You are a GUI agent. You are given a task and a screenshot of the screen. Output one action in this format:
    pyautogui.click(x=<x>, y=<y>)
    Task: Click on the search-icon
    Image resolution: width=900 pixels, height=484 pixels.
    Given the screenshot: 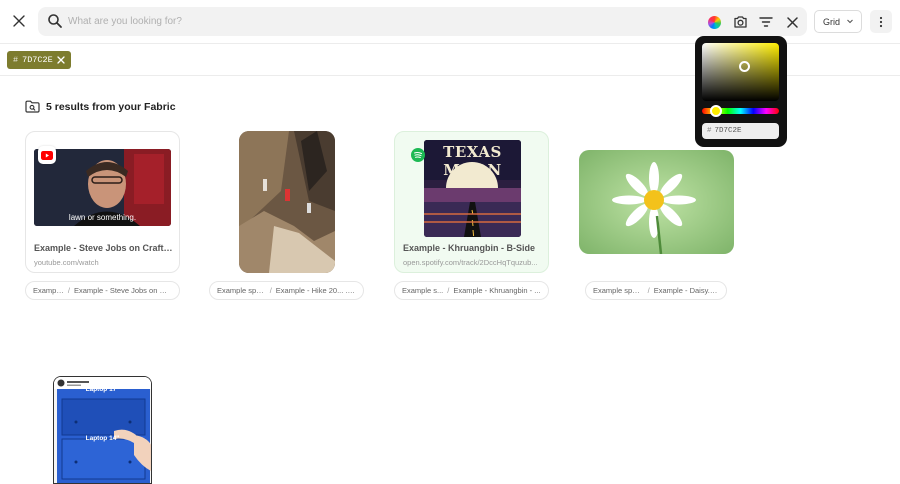 What is the action you would take?
    pyautogui.click(x=55, y=21)
    